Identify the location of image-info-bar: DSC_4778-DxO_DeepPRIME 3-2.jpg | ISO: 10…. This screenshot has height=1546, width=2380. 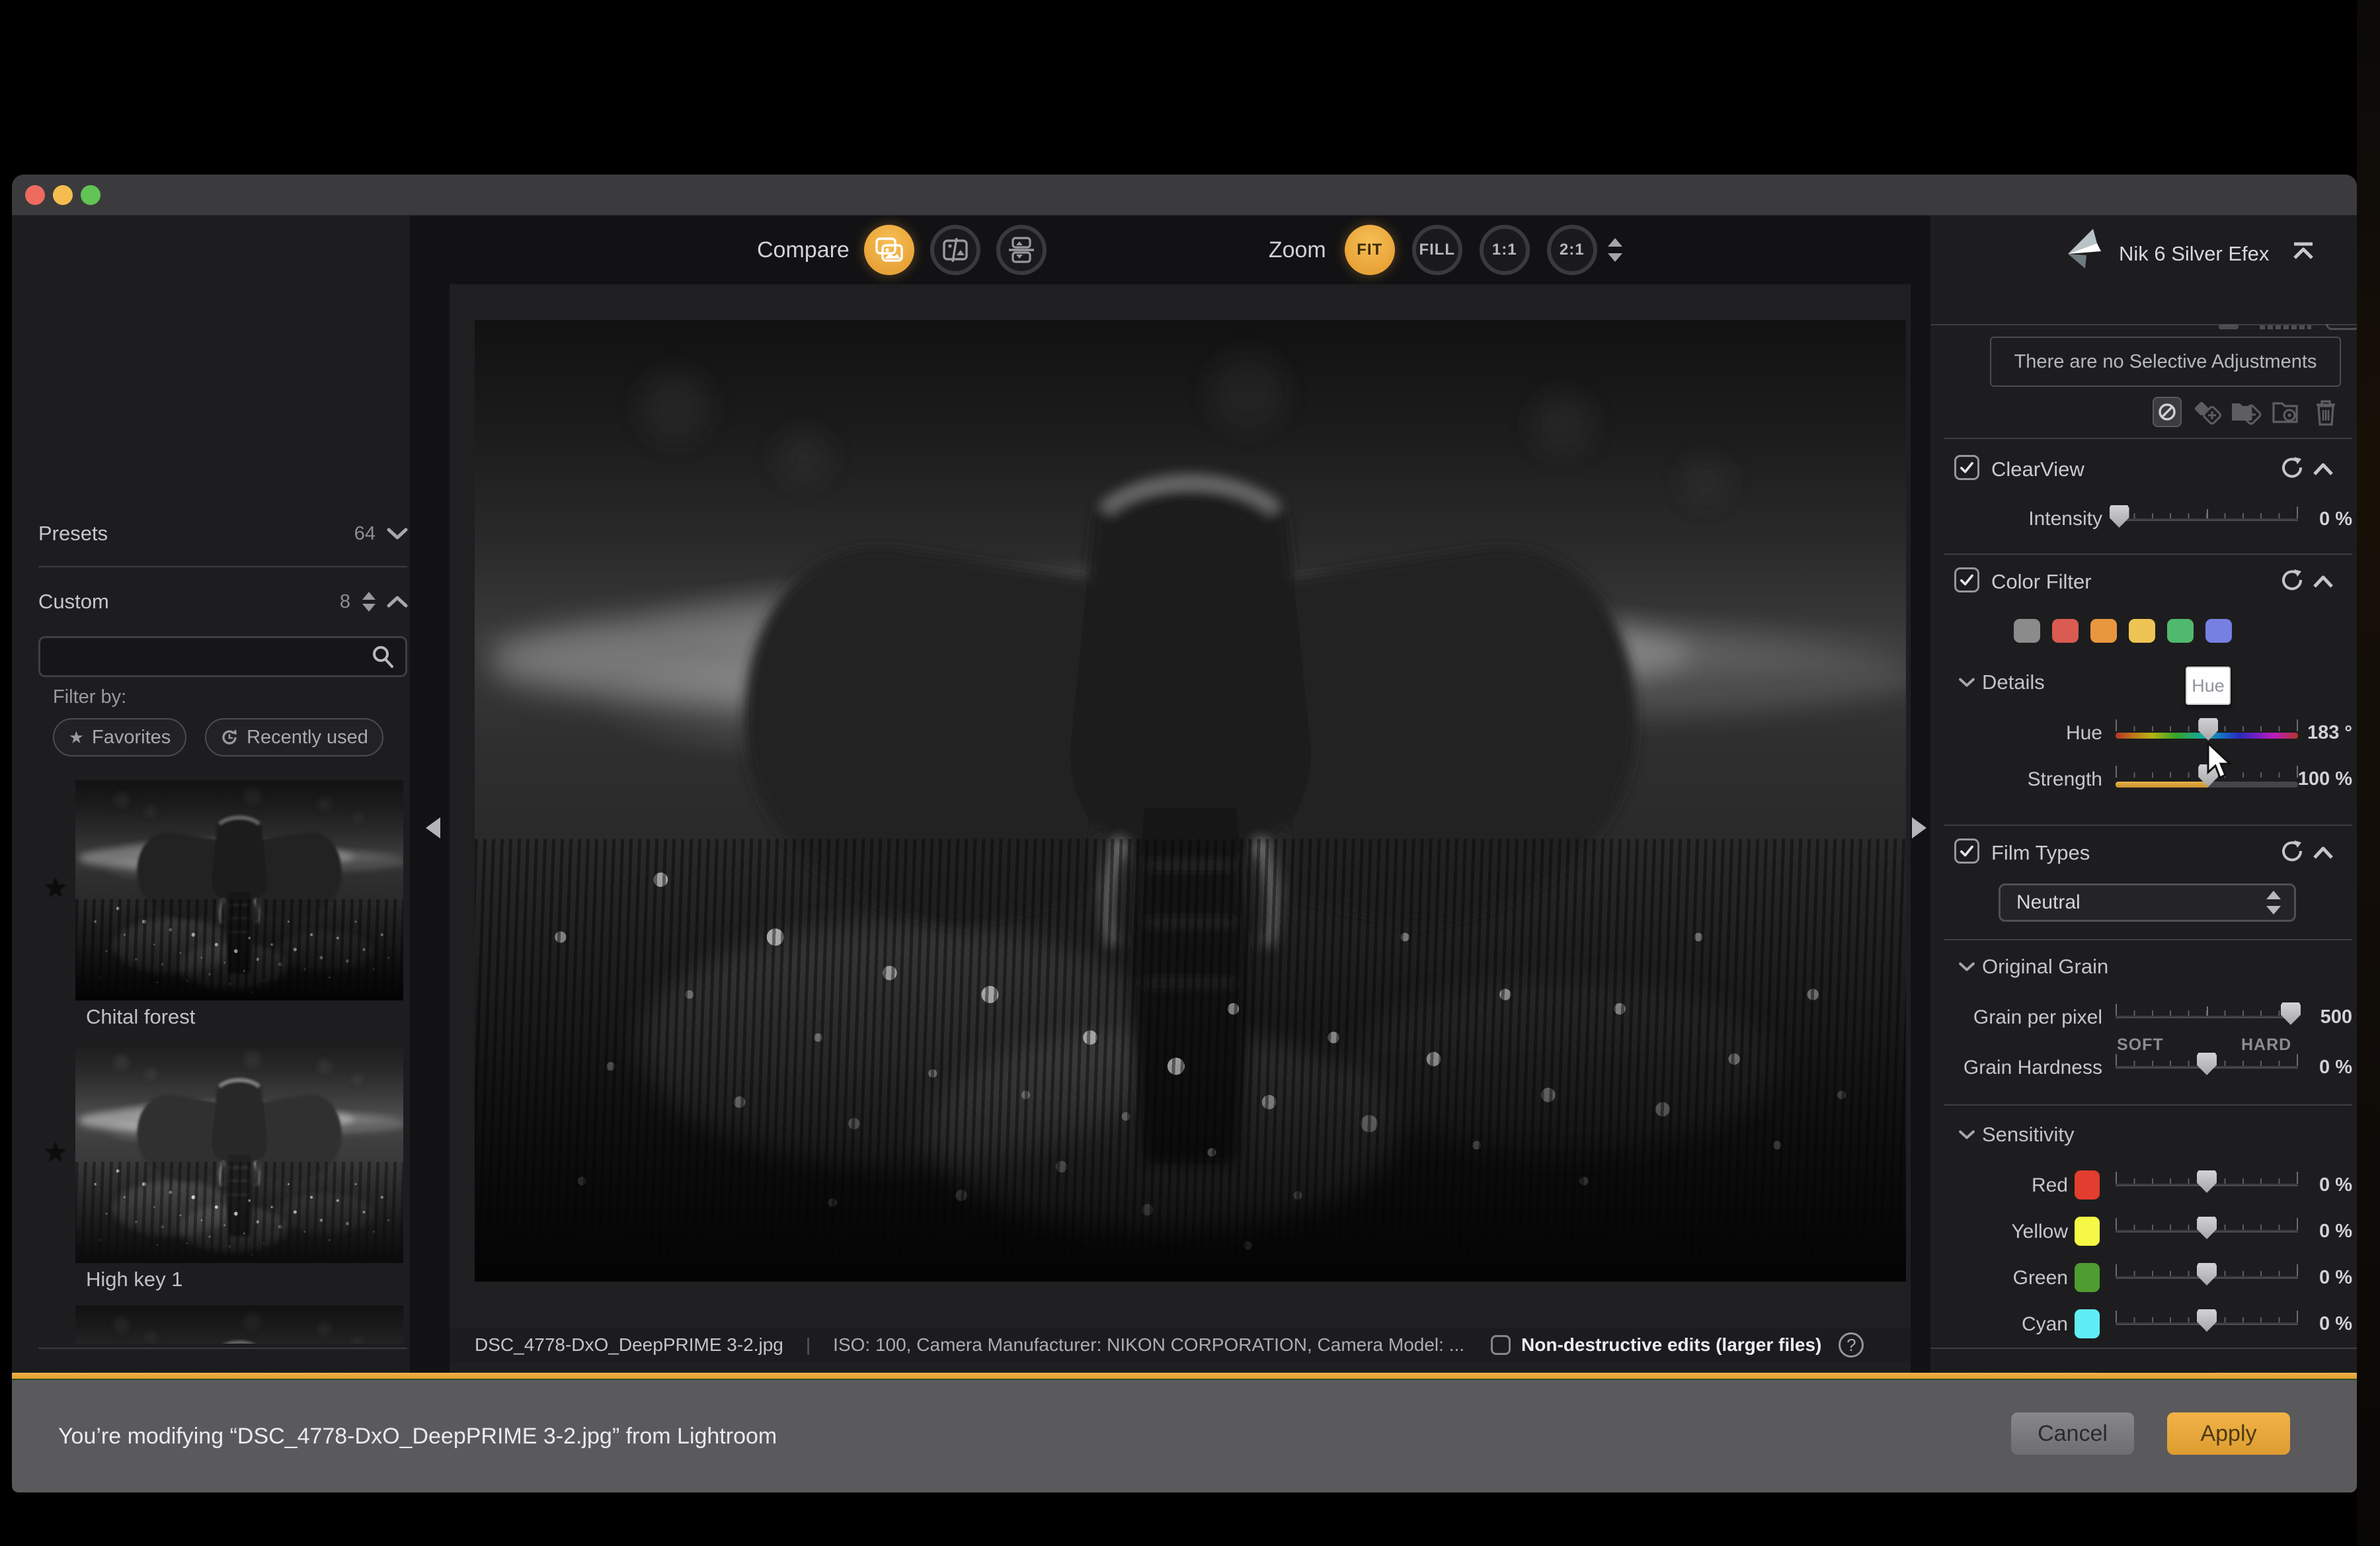
(1180, 1345).